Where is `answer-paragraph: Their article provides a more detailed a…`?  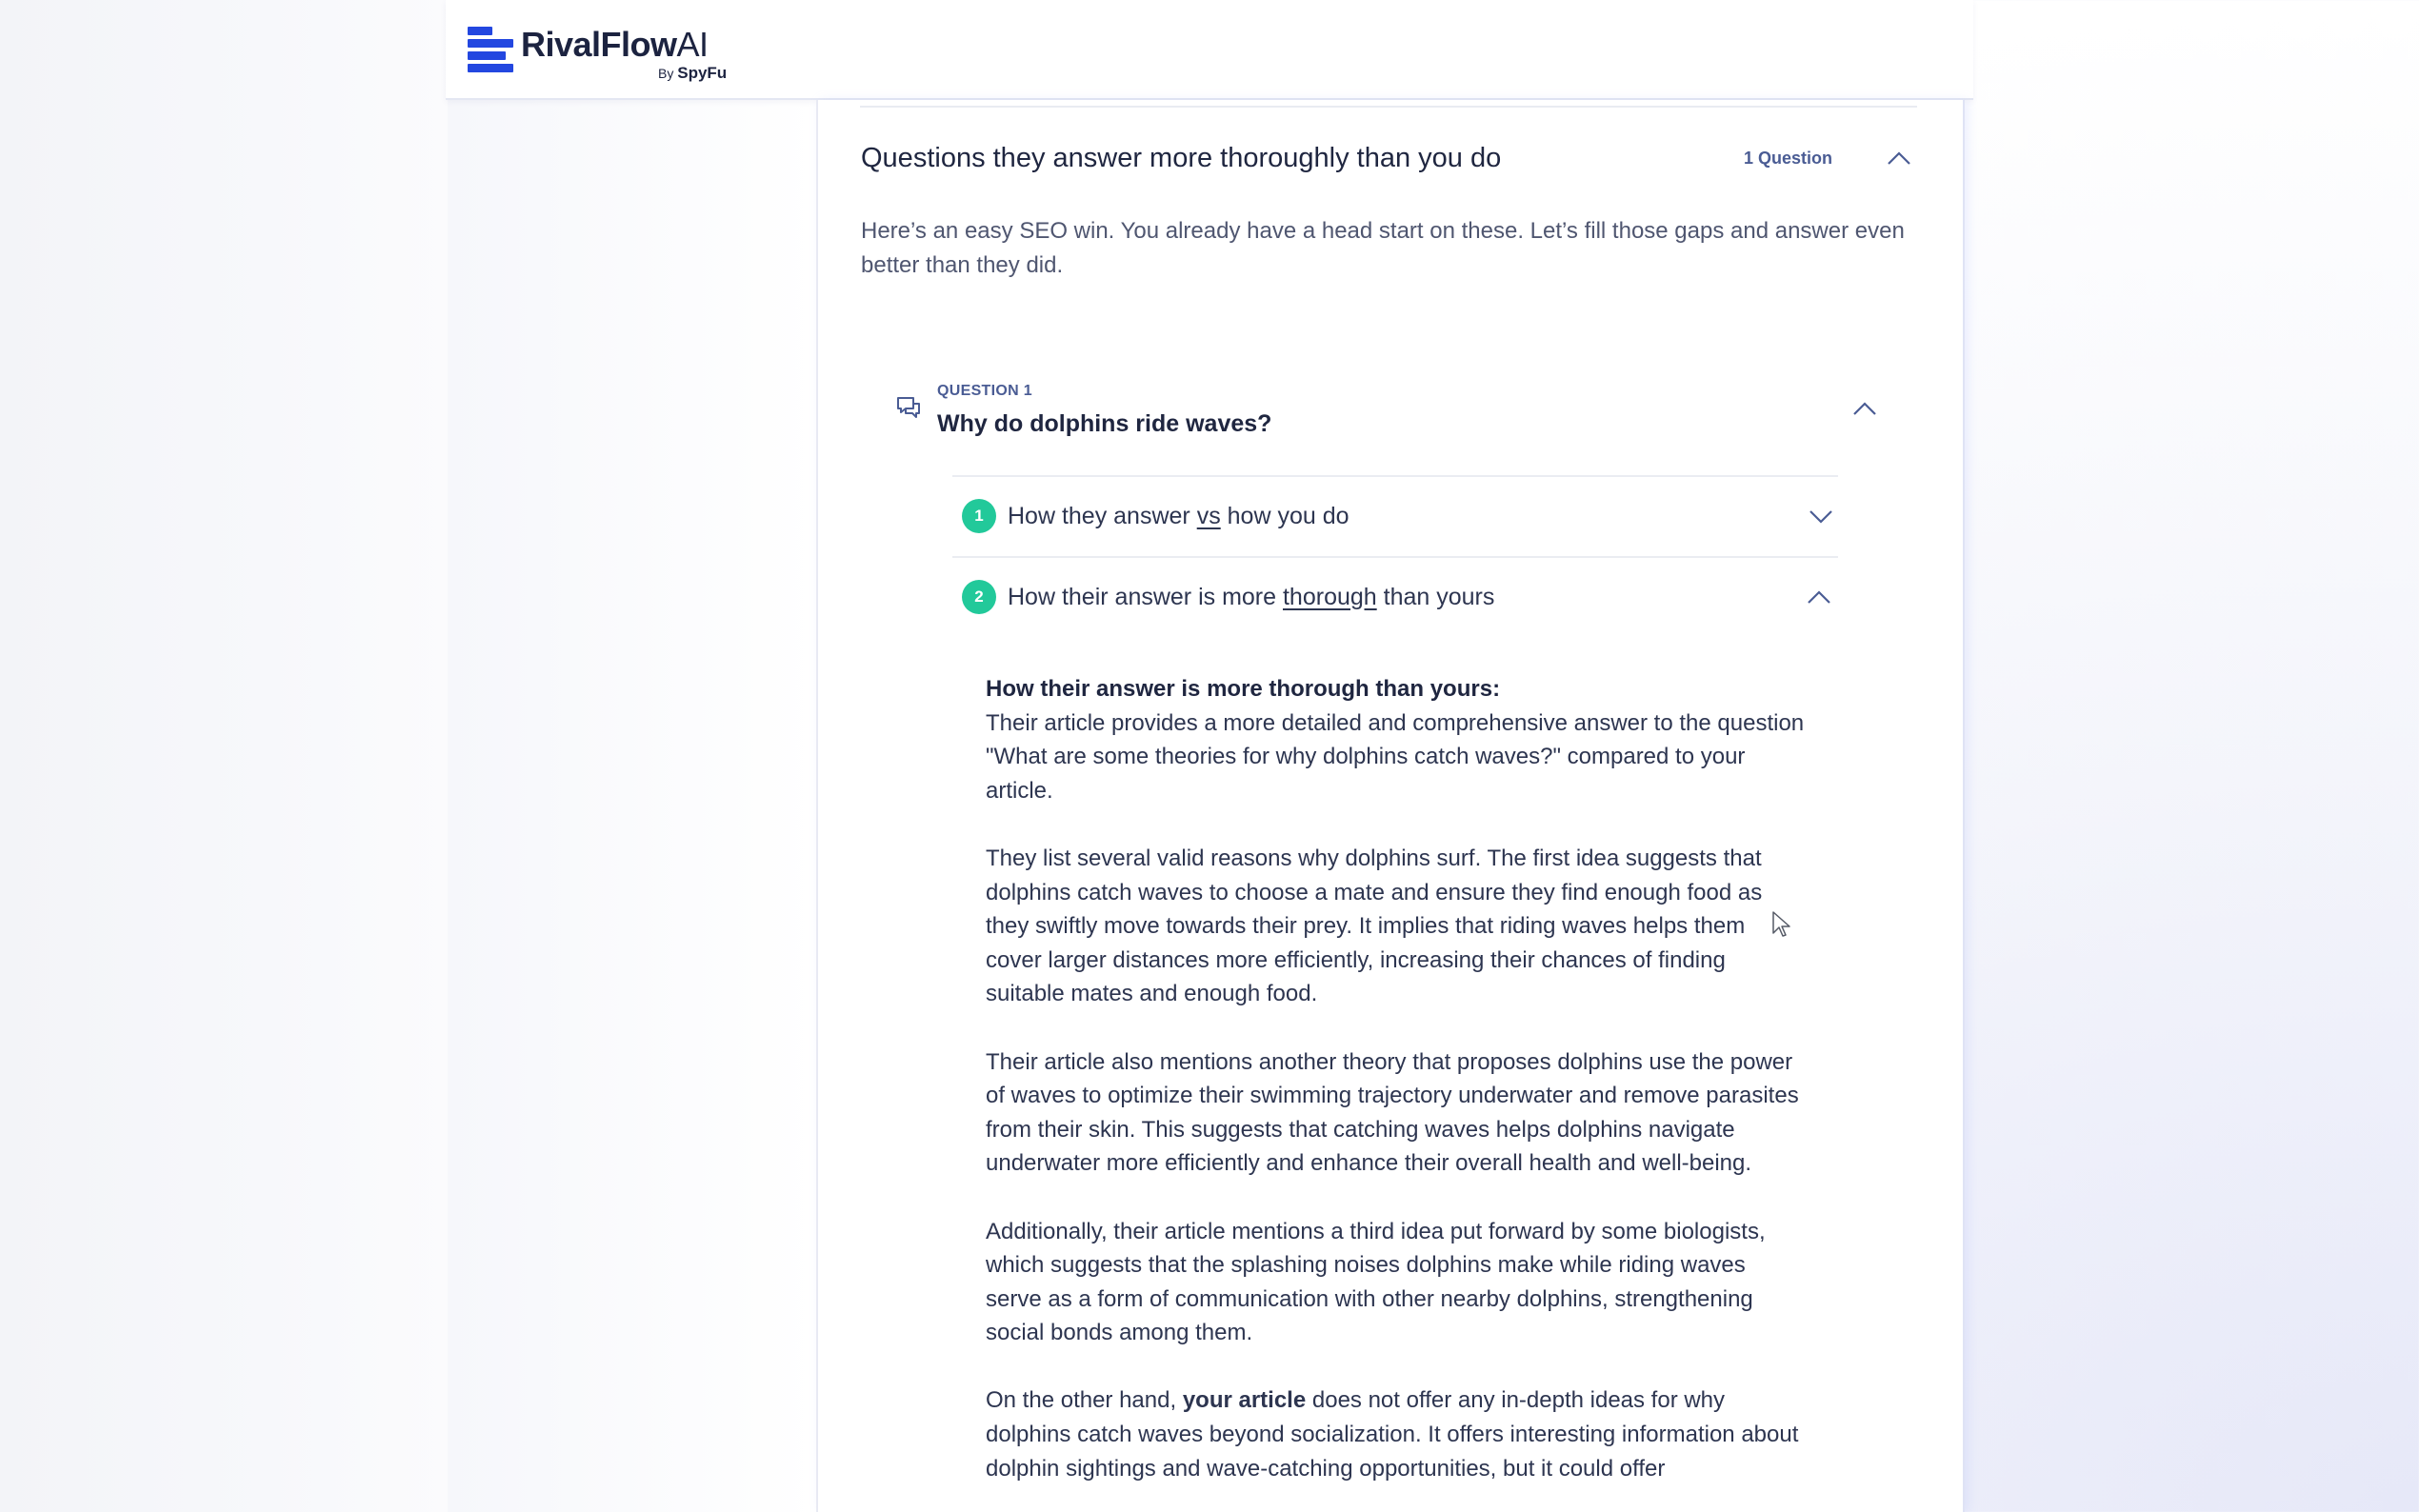
answer-paragraph: Their article provides a more detailed a… is located at coordinates (1395, 756).